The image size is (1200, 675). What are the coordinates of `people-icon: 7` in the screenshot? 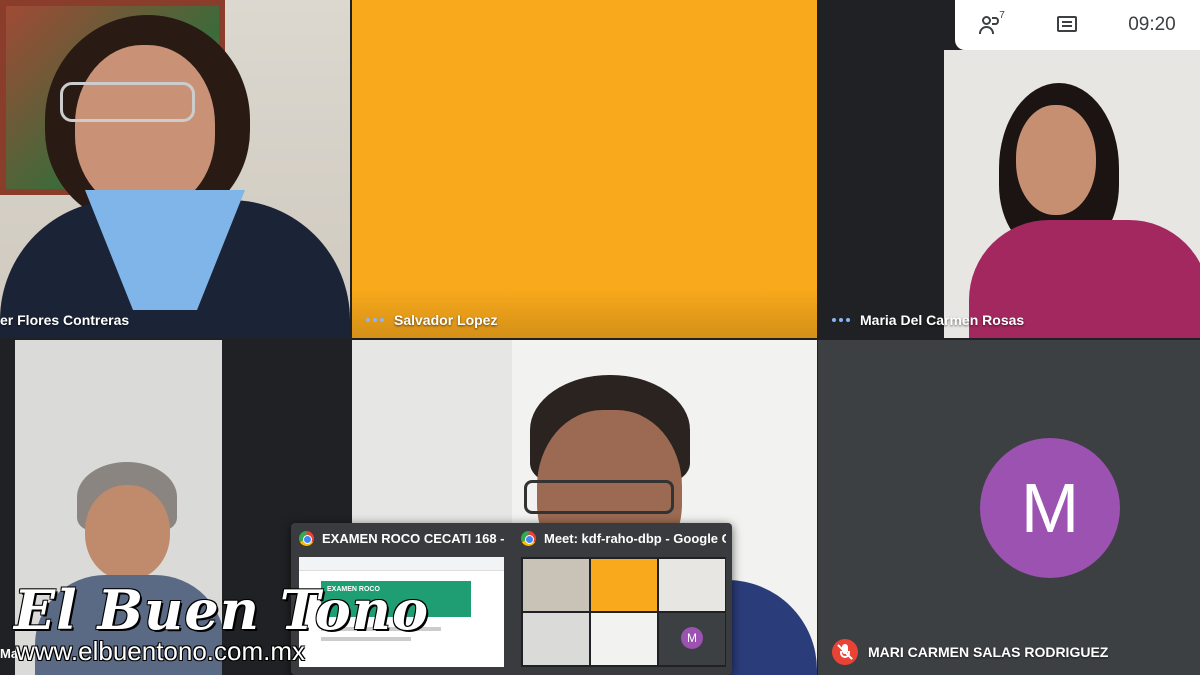 It's located at (992, 23).